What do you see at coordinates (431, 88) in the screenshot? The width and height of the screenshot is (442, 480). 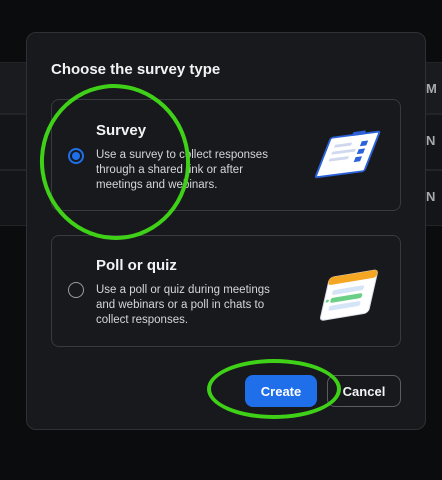 I see `background-row-mark: M` at bounding box center [431, 88].